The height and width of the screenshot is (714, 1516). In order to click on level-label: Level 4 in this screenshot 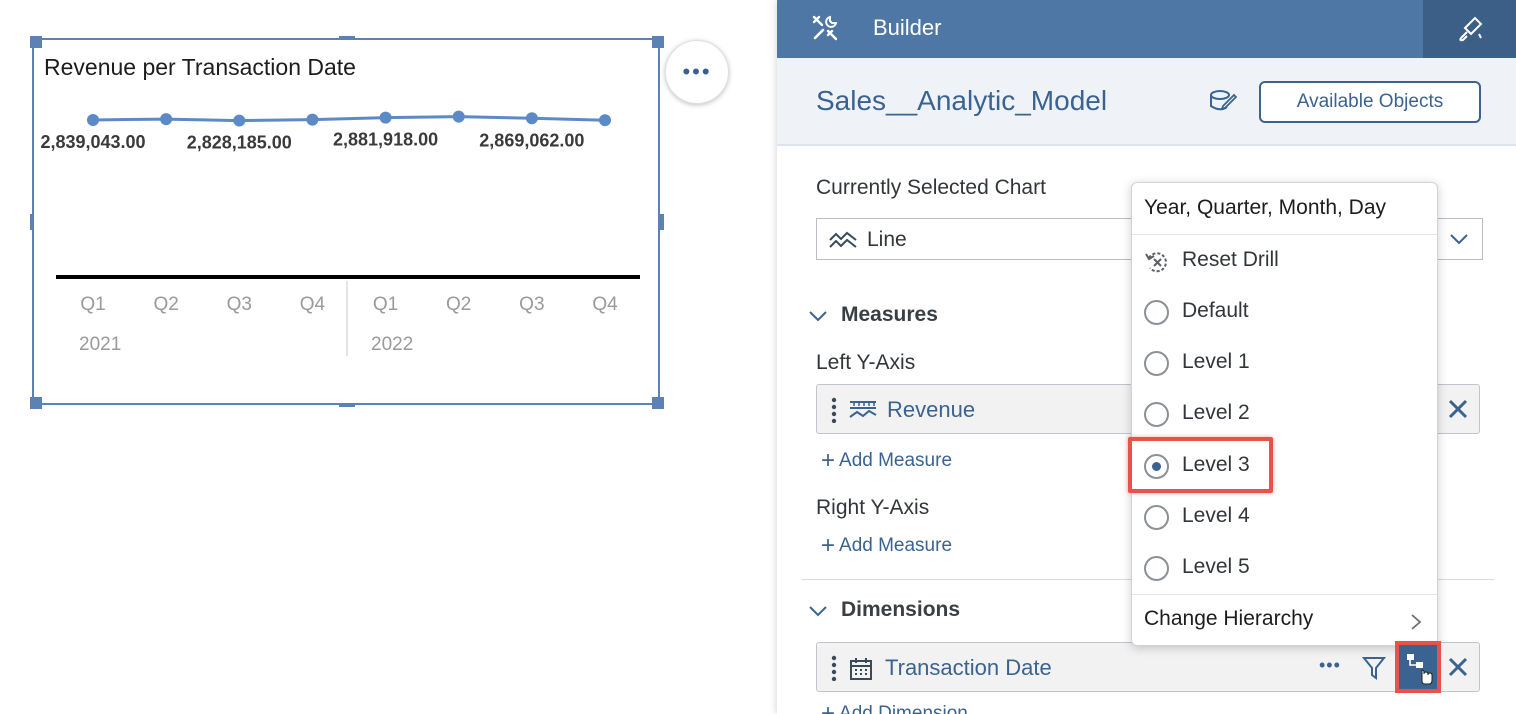, I will do `click(1216, 515)`.